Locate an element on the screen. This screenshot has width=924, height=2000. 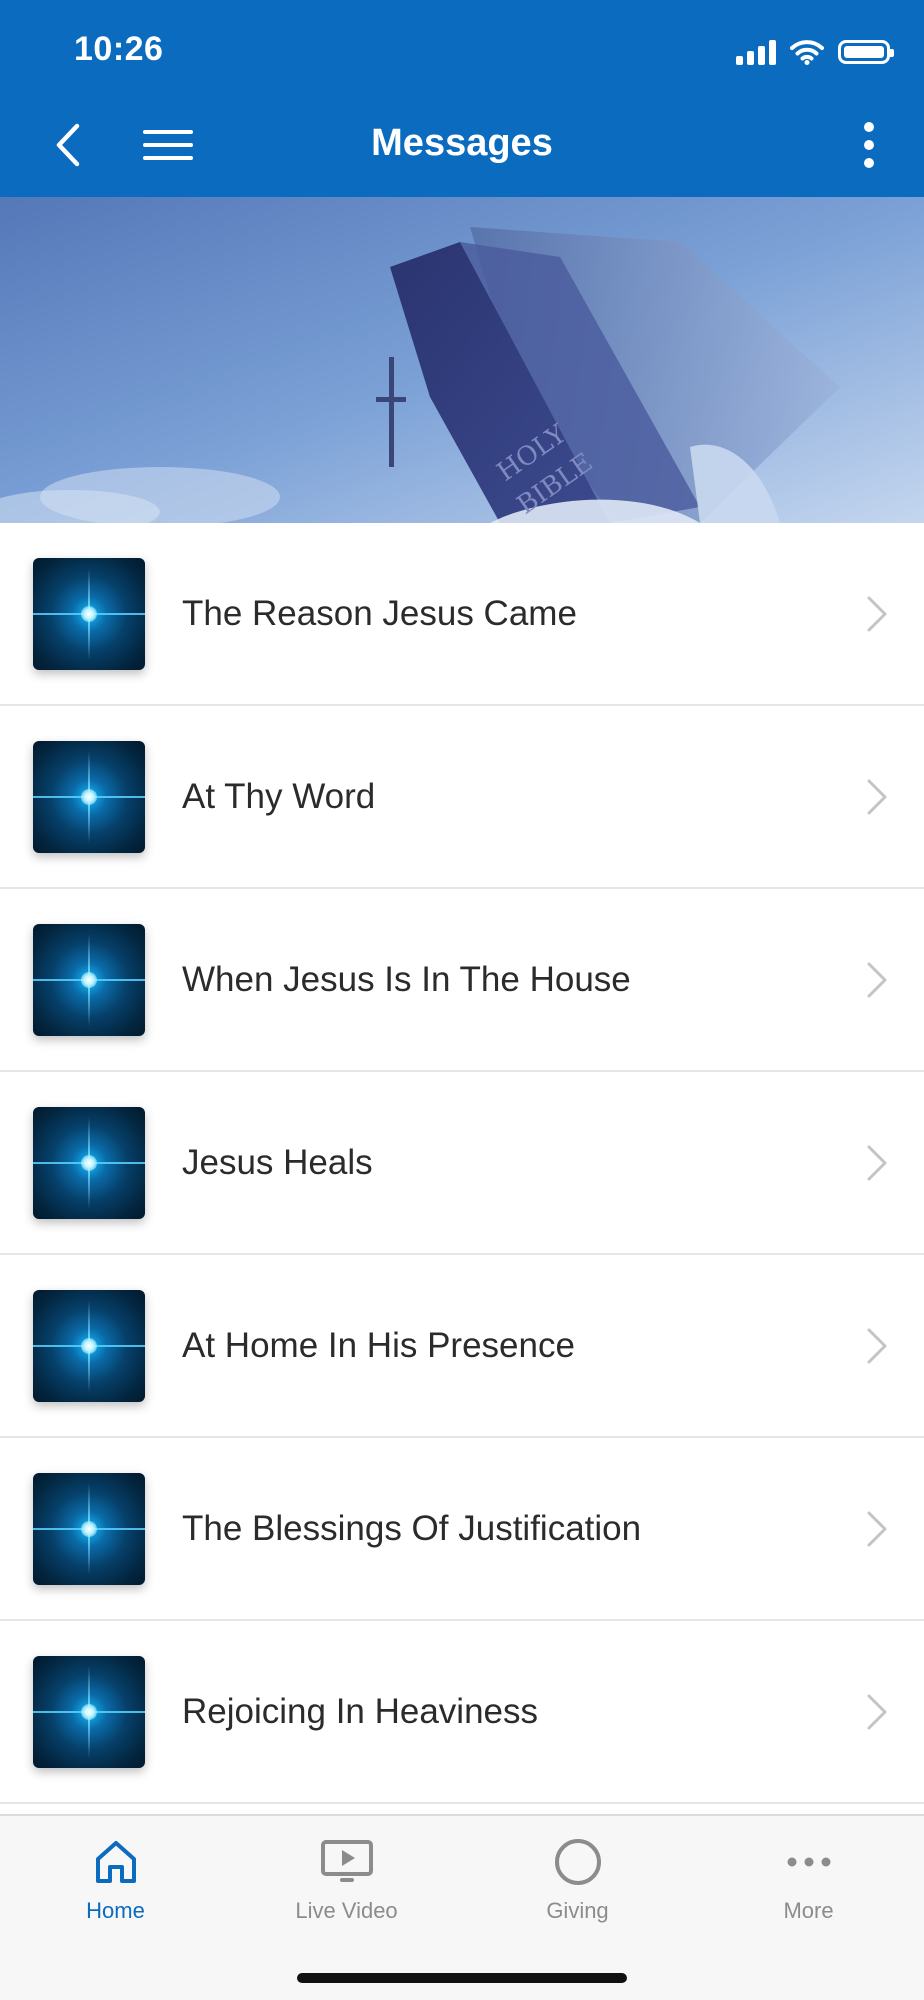
list-item: The Reason Jesus Came is located at coordinates (462, 614).